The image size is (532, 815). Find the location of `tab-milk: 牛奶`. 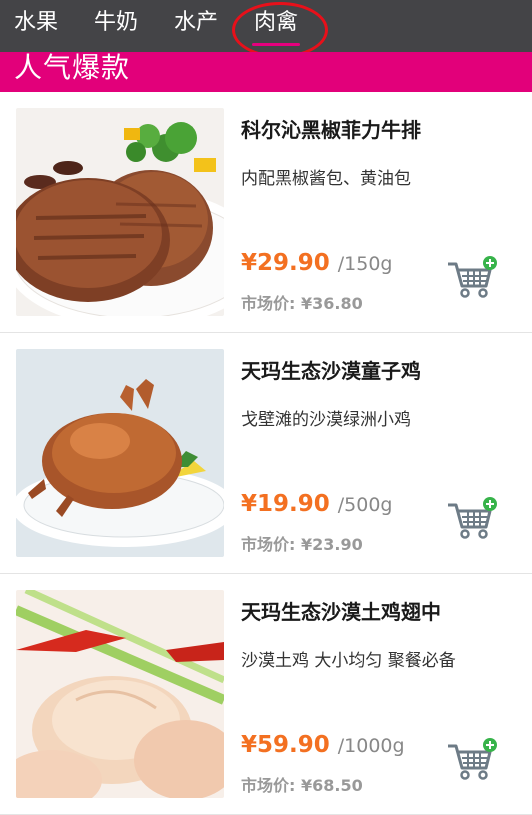

tab-milk: 牛奶 is located at coordinates (116, 26).